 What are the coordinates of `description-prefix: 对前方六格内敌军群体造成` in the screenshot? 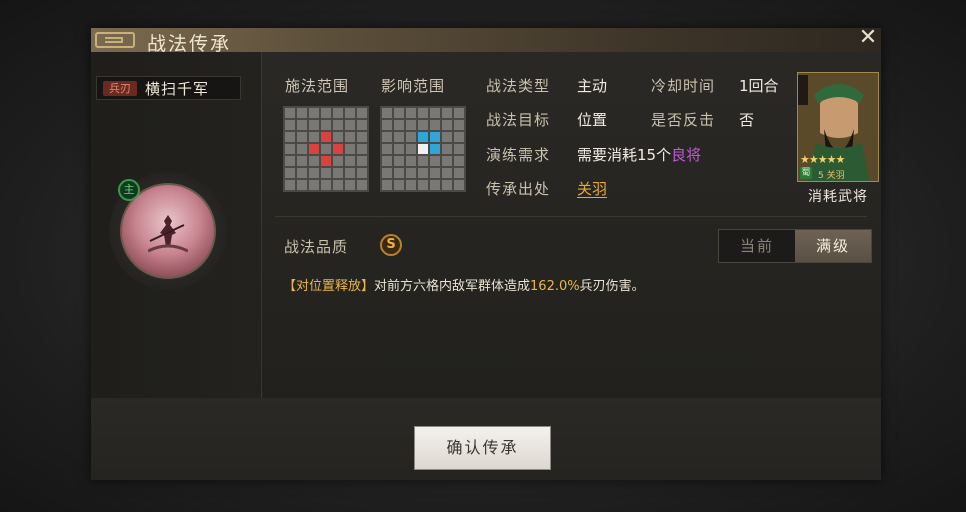 It's located at (452, 286).